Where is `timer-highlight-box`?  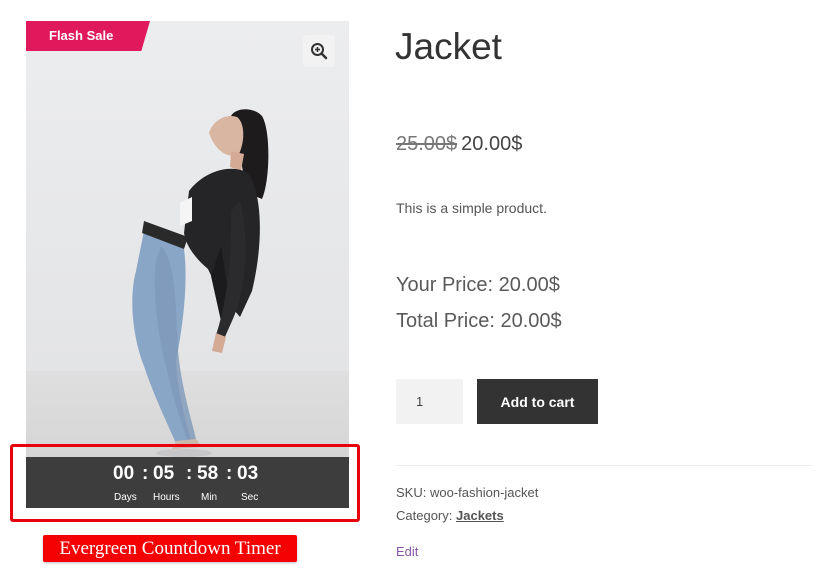
timer-highlight-box is located at coordinates (185, 483).